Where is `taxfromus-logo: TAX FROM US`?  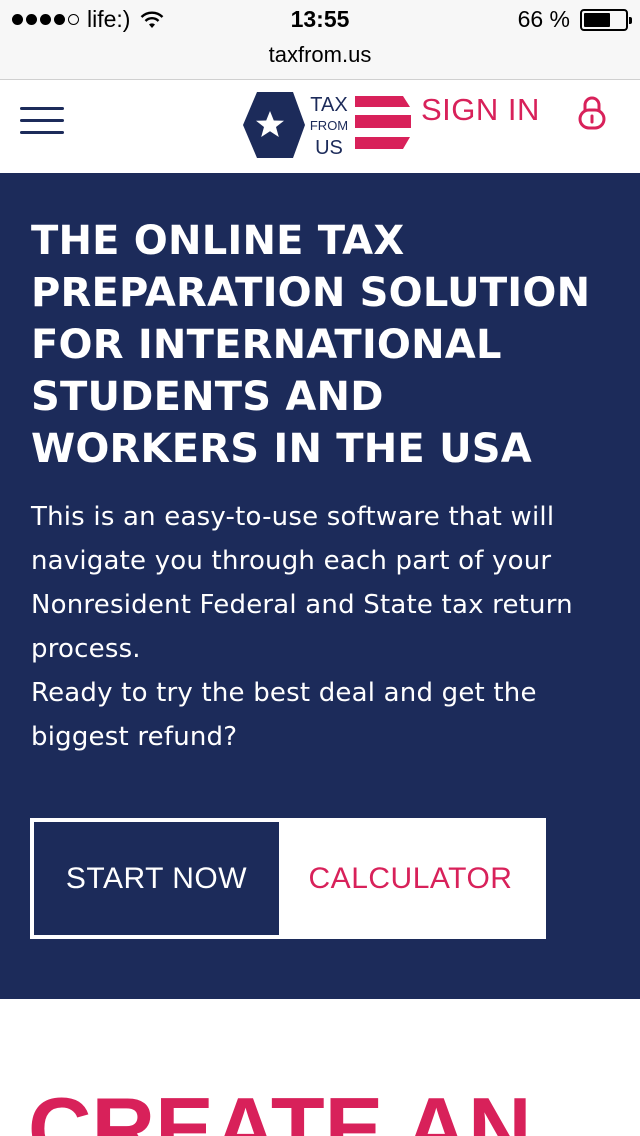 taxfromus-logo: TAX FROM US is located at coordinates (328, 125).